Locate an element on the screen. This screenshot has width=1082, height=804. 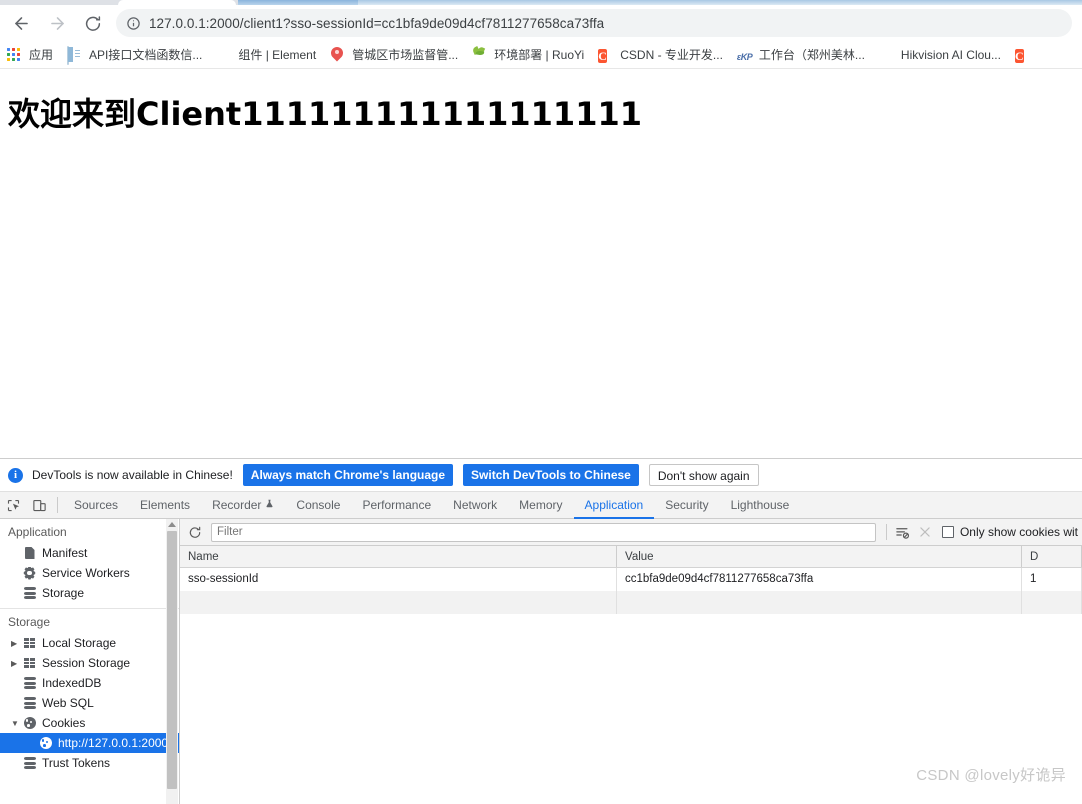
forward-button is located at coordinates (57, 23).